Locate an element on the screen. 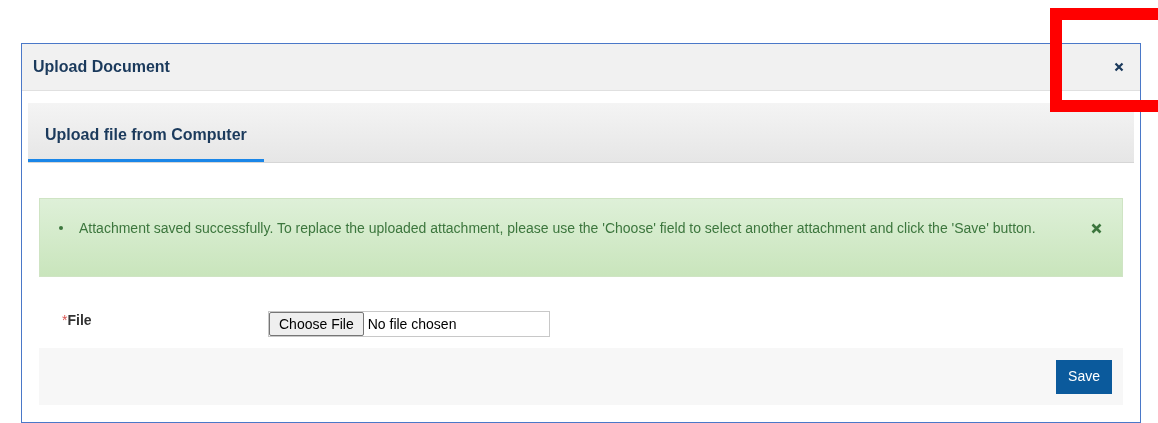 This screenshot has height=423, width=1158. field-label: File is located at coordinates (79, 320).